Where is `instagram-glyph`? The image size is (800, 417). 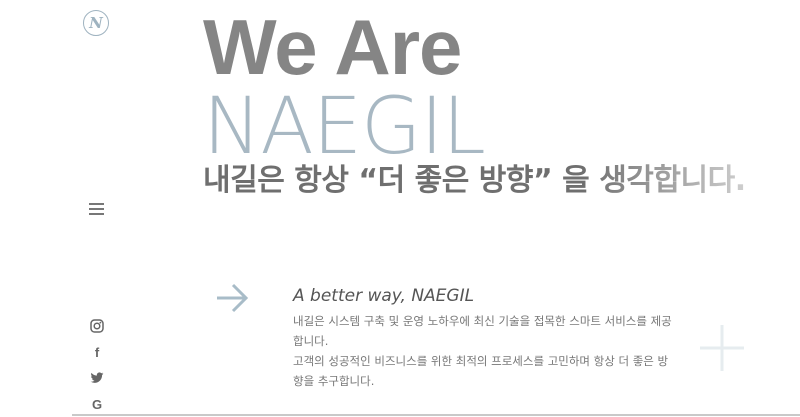 instagram-glyph is located at coordinates (97, 326).